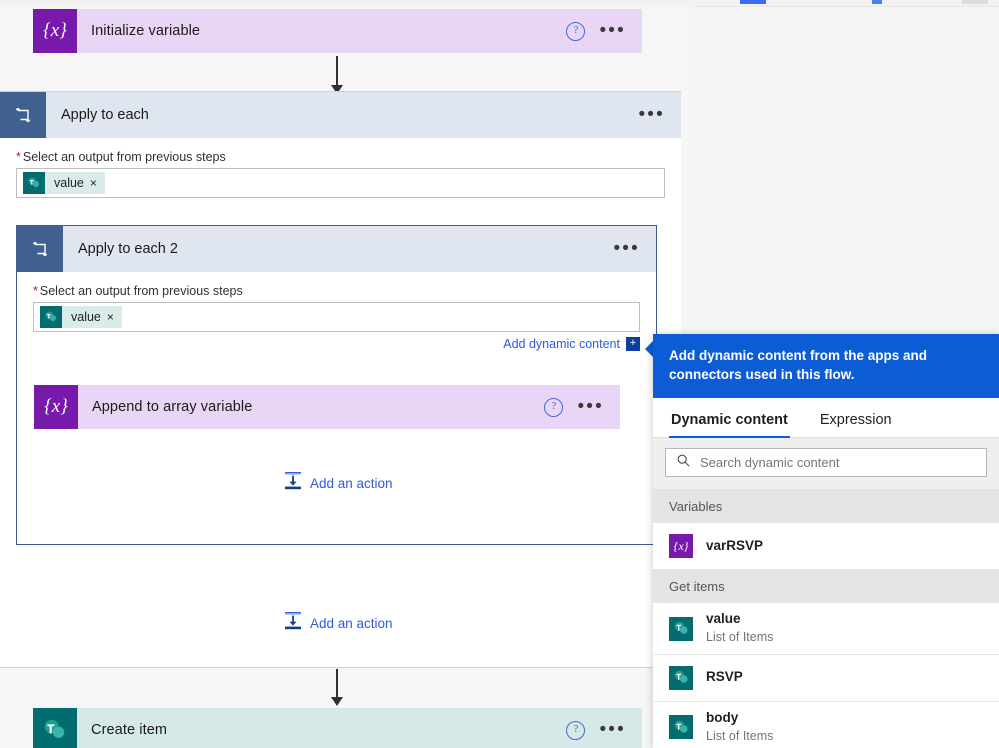 The height and width of the screenshot is (748, 999). I want to click on scope-title: Apply to each 2, so click(128, 249).